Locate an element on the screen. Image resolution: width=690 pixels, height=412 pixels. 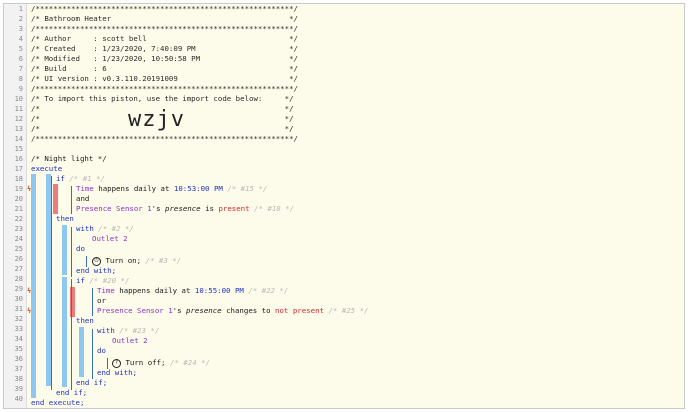
and-operator: and is located at coordinates (82, 199).